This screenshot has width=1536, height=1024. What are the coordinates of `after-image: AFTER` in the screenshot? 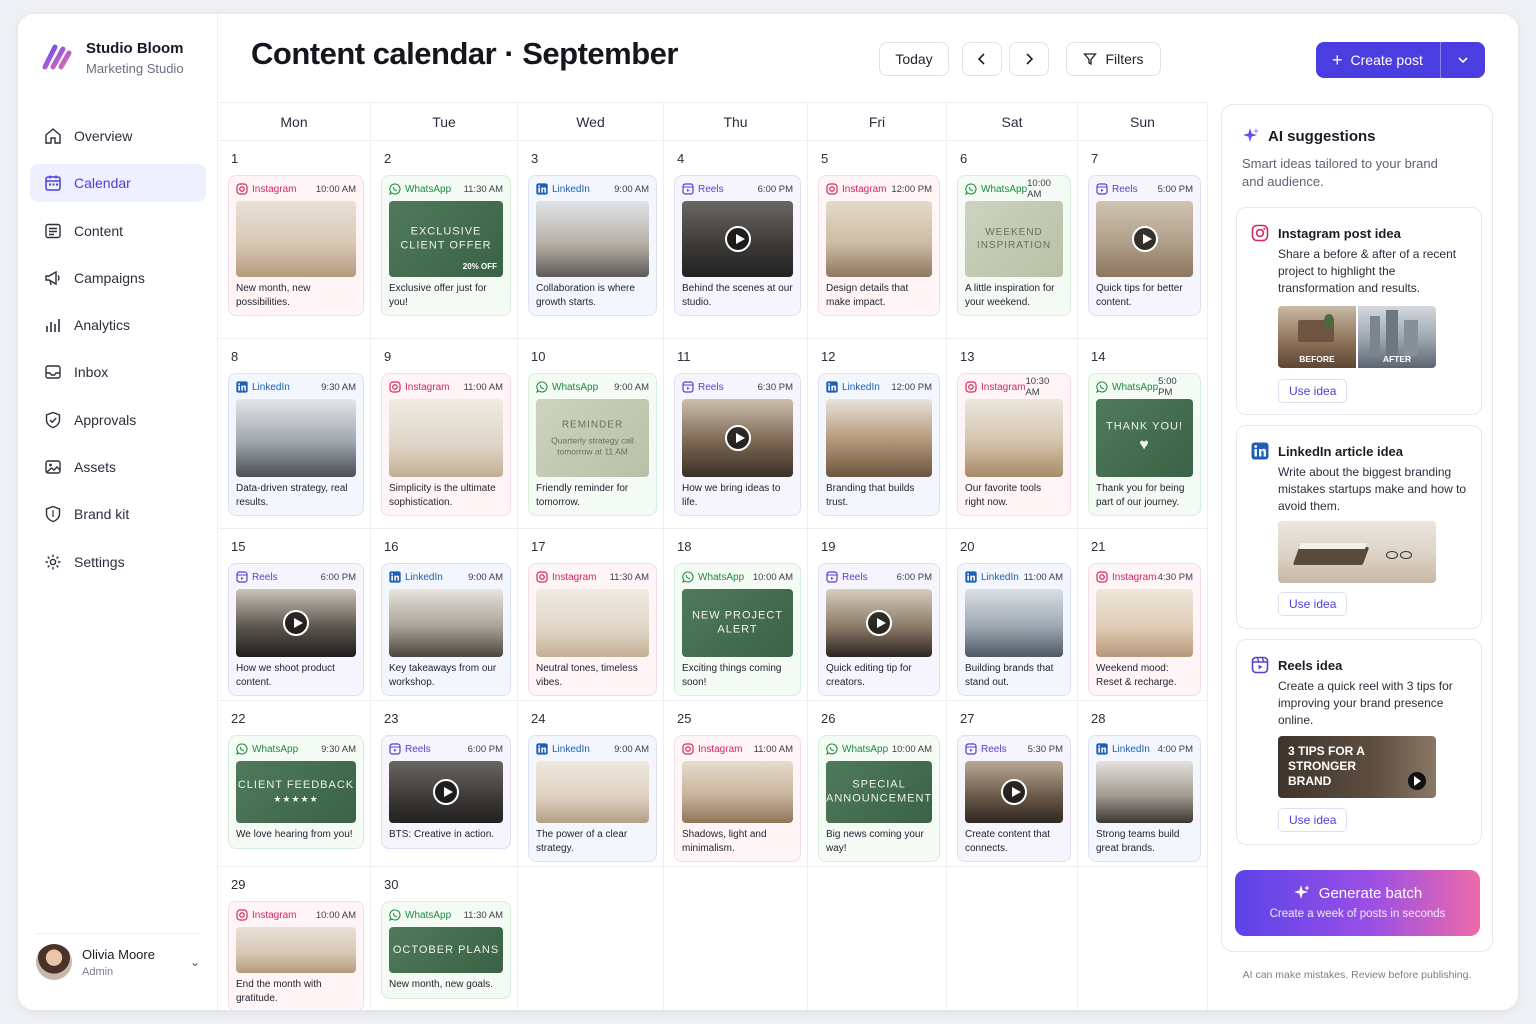 It's located at (1397, 337).